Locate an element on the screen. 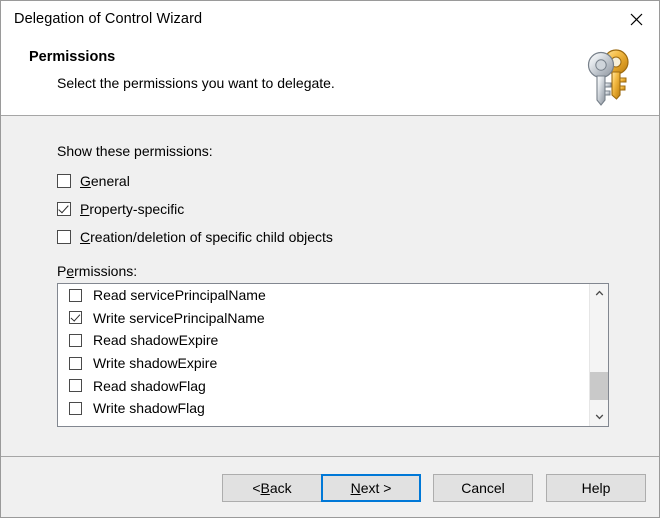 The width and height of the screenshot is (660, 518). list-item: Read shadowExpire is located at coordinates (323, 340).